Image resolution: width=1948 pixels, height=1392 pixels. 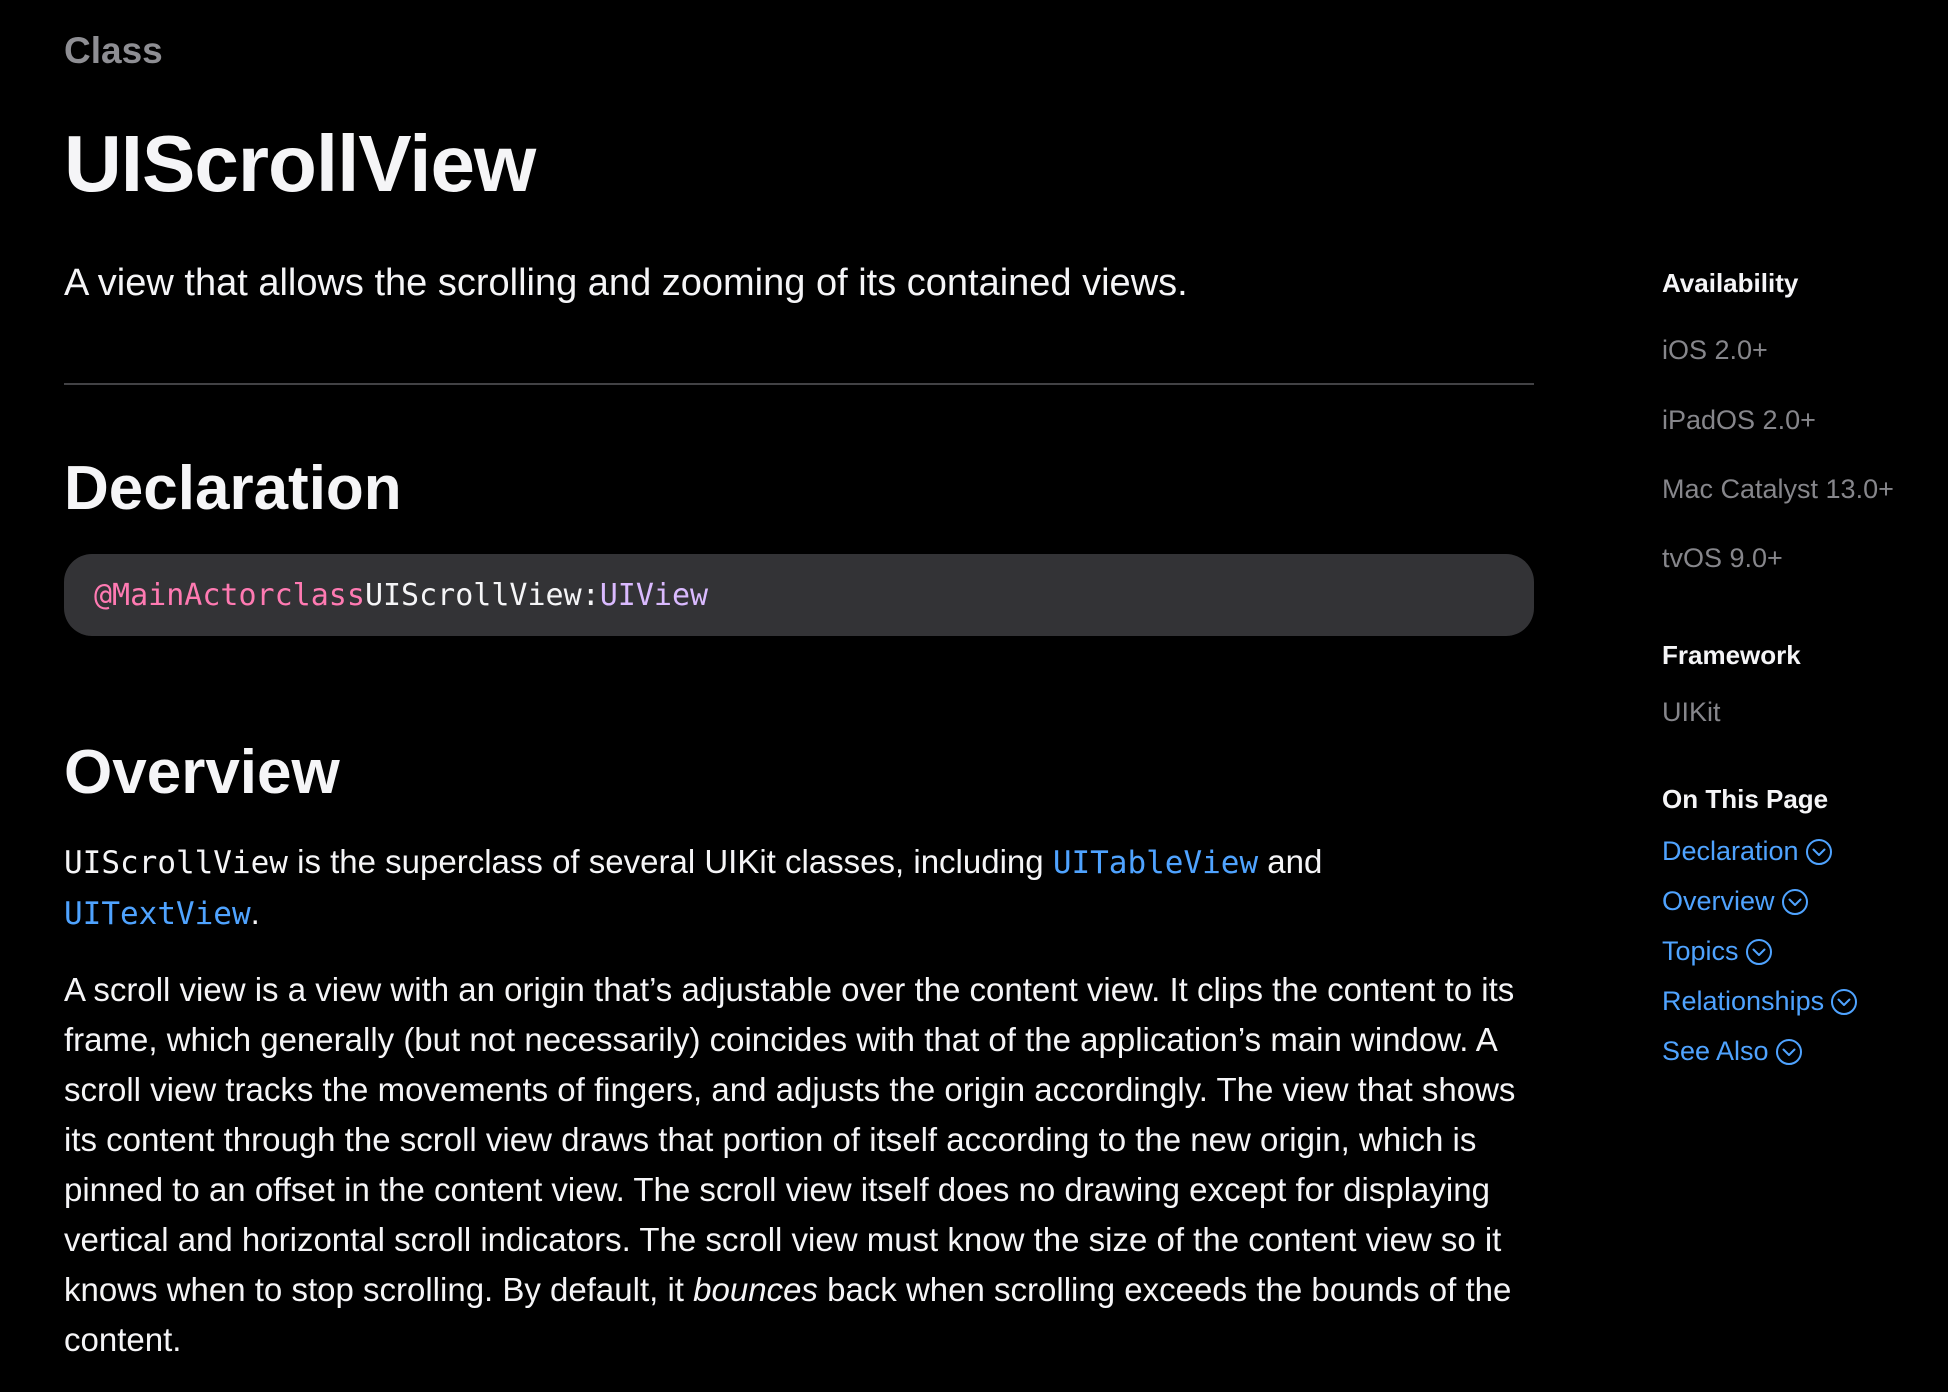 I want to click on code-keyword: class, so click(x=319, y=595).